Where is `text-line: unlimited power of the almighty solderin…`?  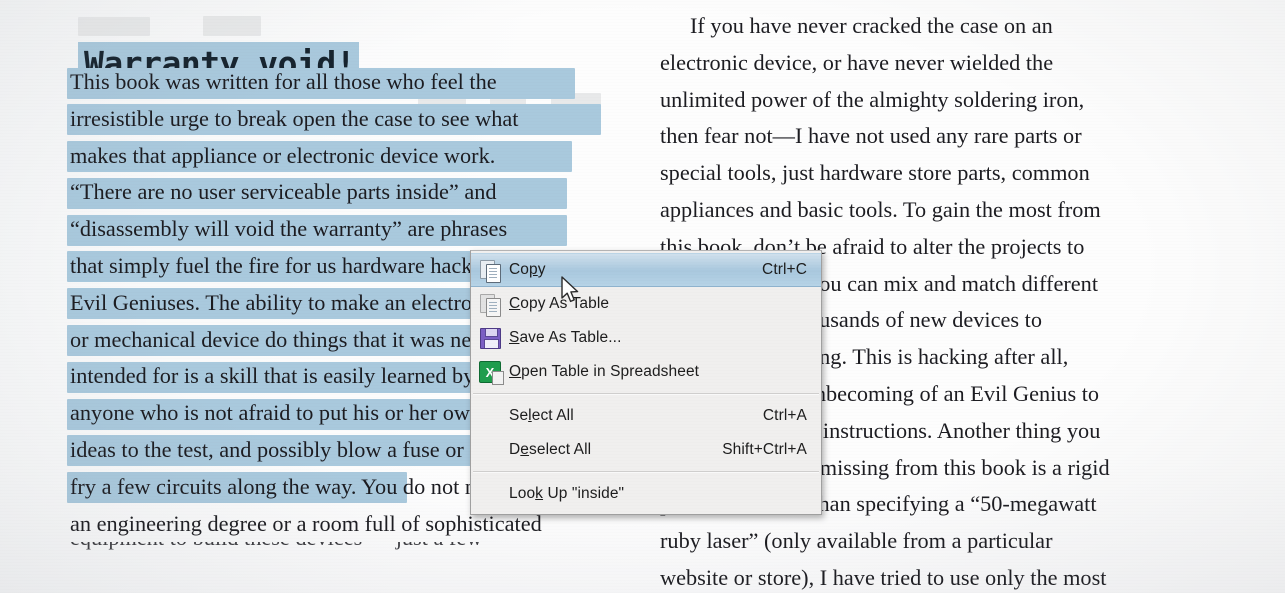 text-line: unlimited power of the almighty solderin… is located at coordinates (945, 100).